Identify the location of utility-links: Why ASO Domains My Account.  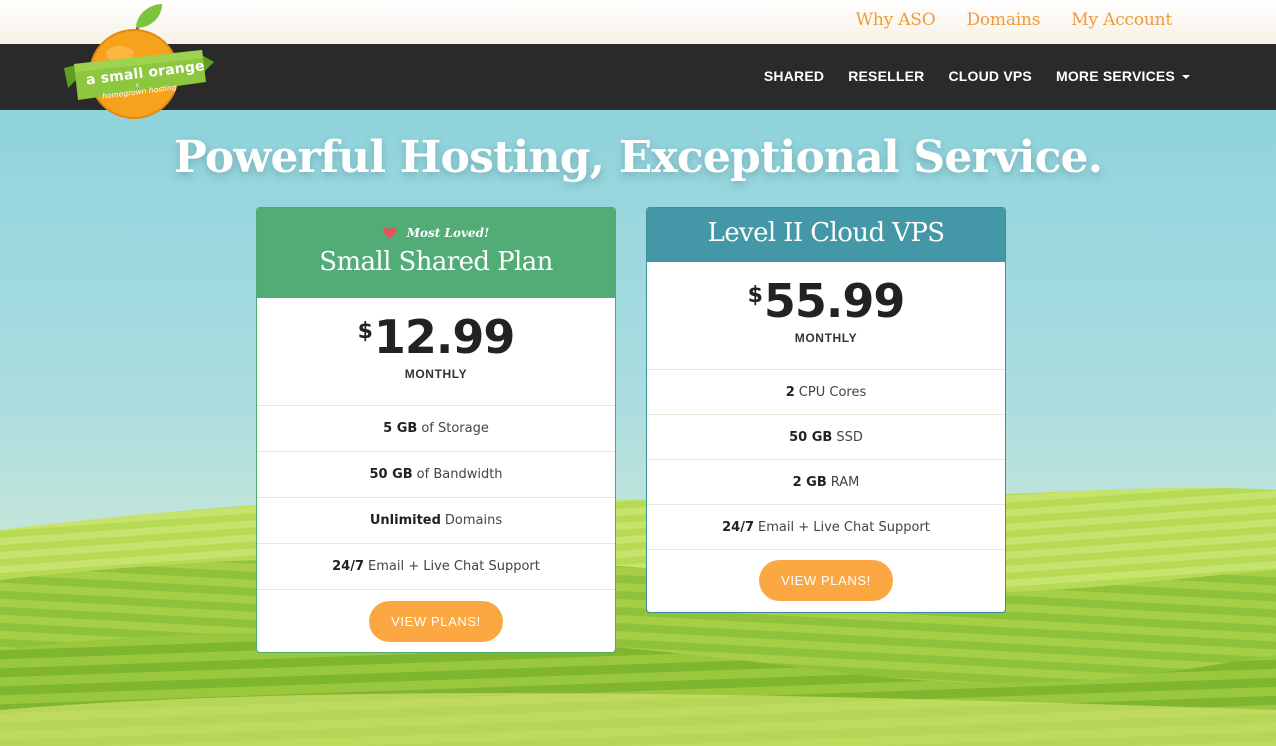
(1014, 20).